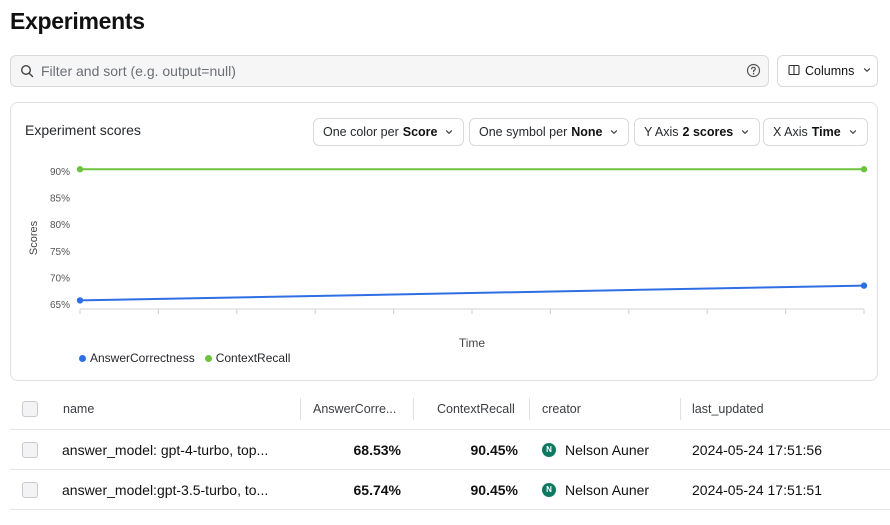  I want to click on y-tick-label: 85%, so click(60, 199).